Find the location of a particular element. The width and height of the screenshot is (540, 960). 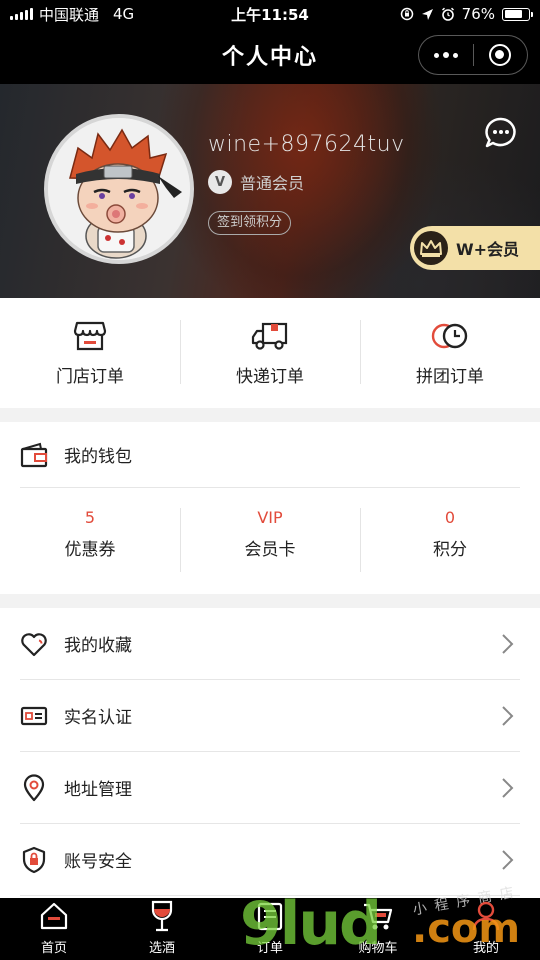

wplus-member-button: W+会员 is located at coordinates (475, 248).